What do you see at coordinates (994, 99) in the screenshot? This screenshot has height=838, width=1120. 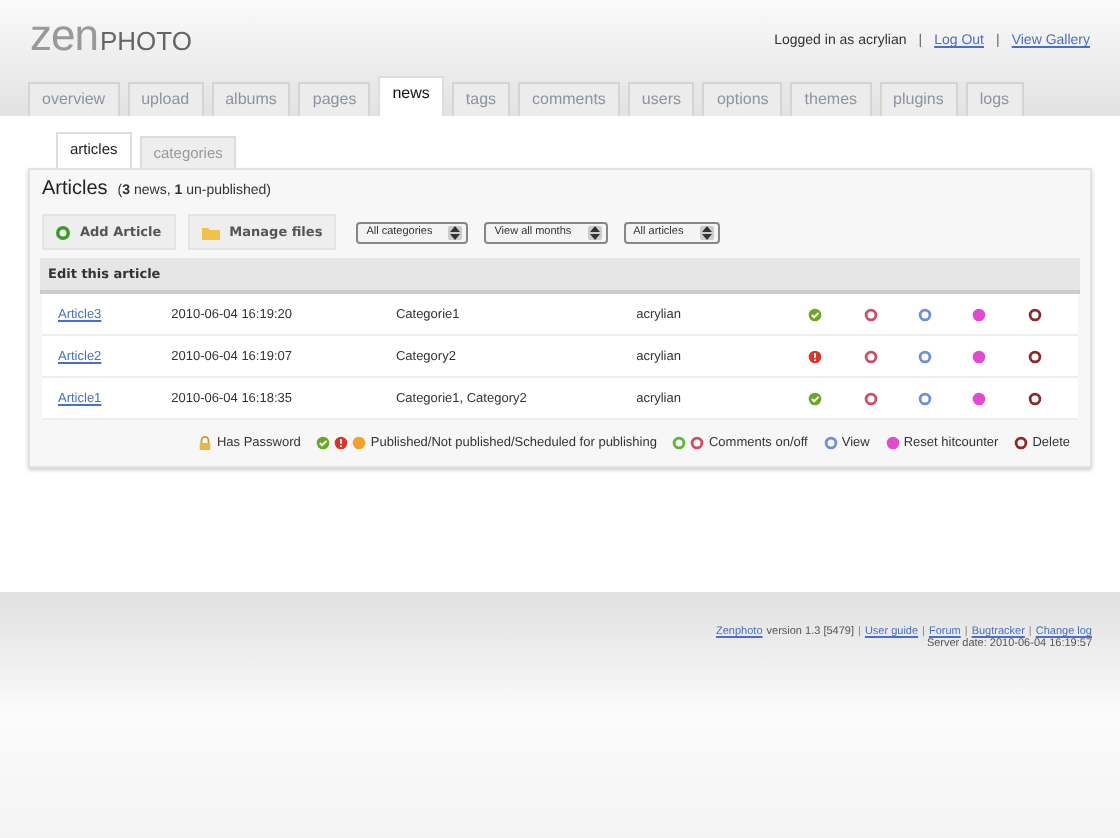 I see `nav-tab: logs` at bounding box center [994, 99].